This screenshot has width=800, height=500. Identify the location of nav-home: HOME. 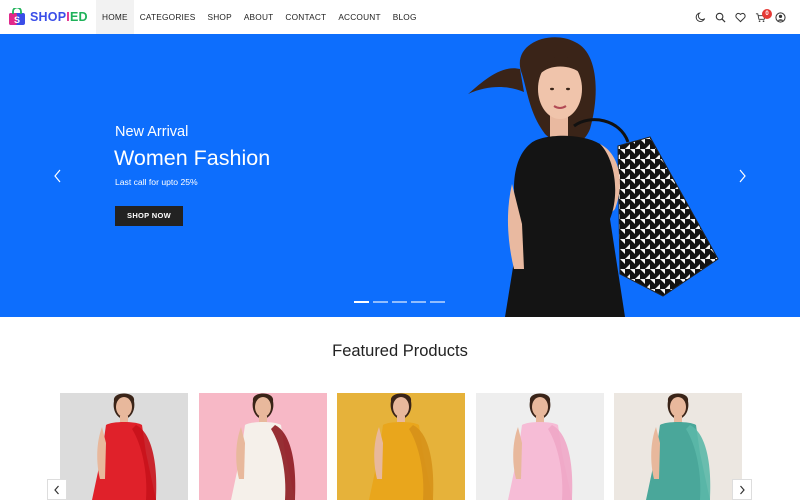
(115, 17).